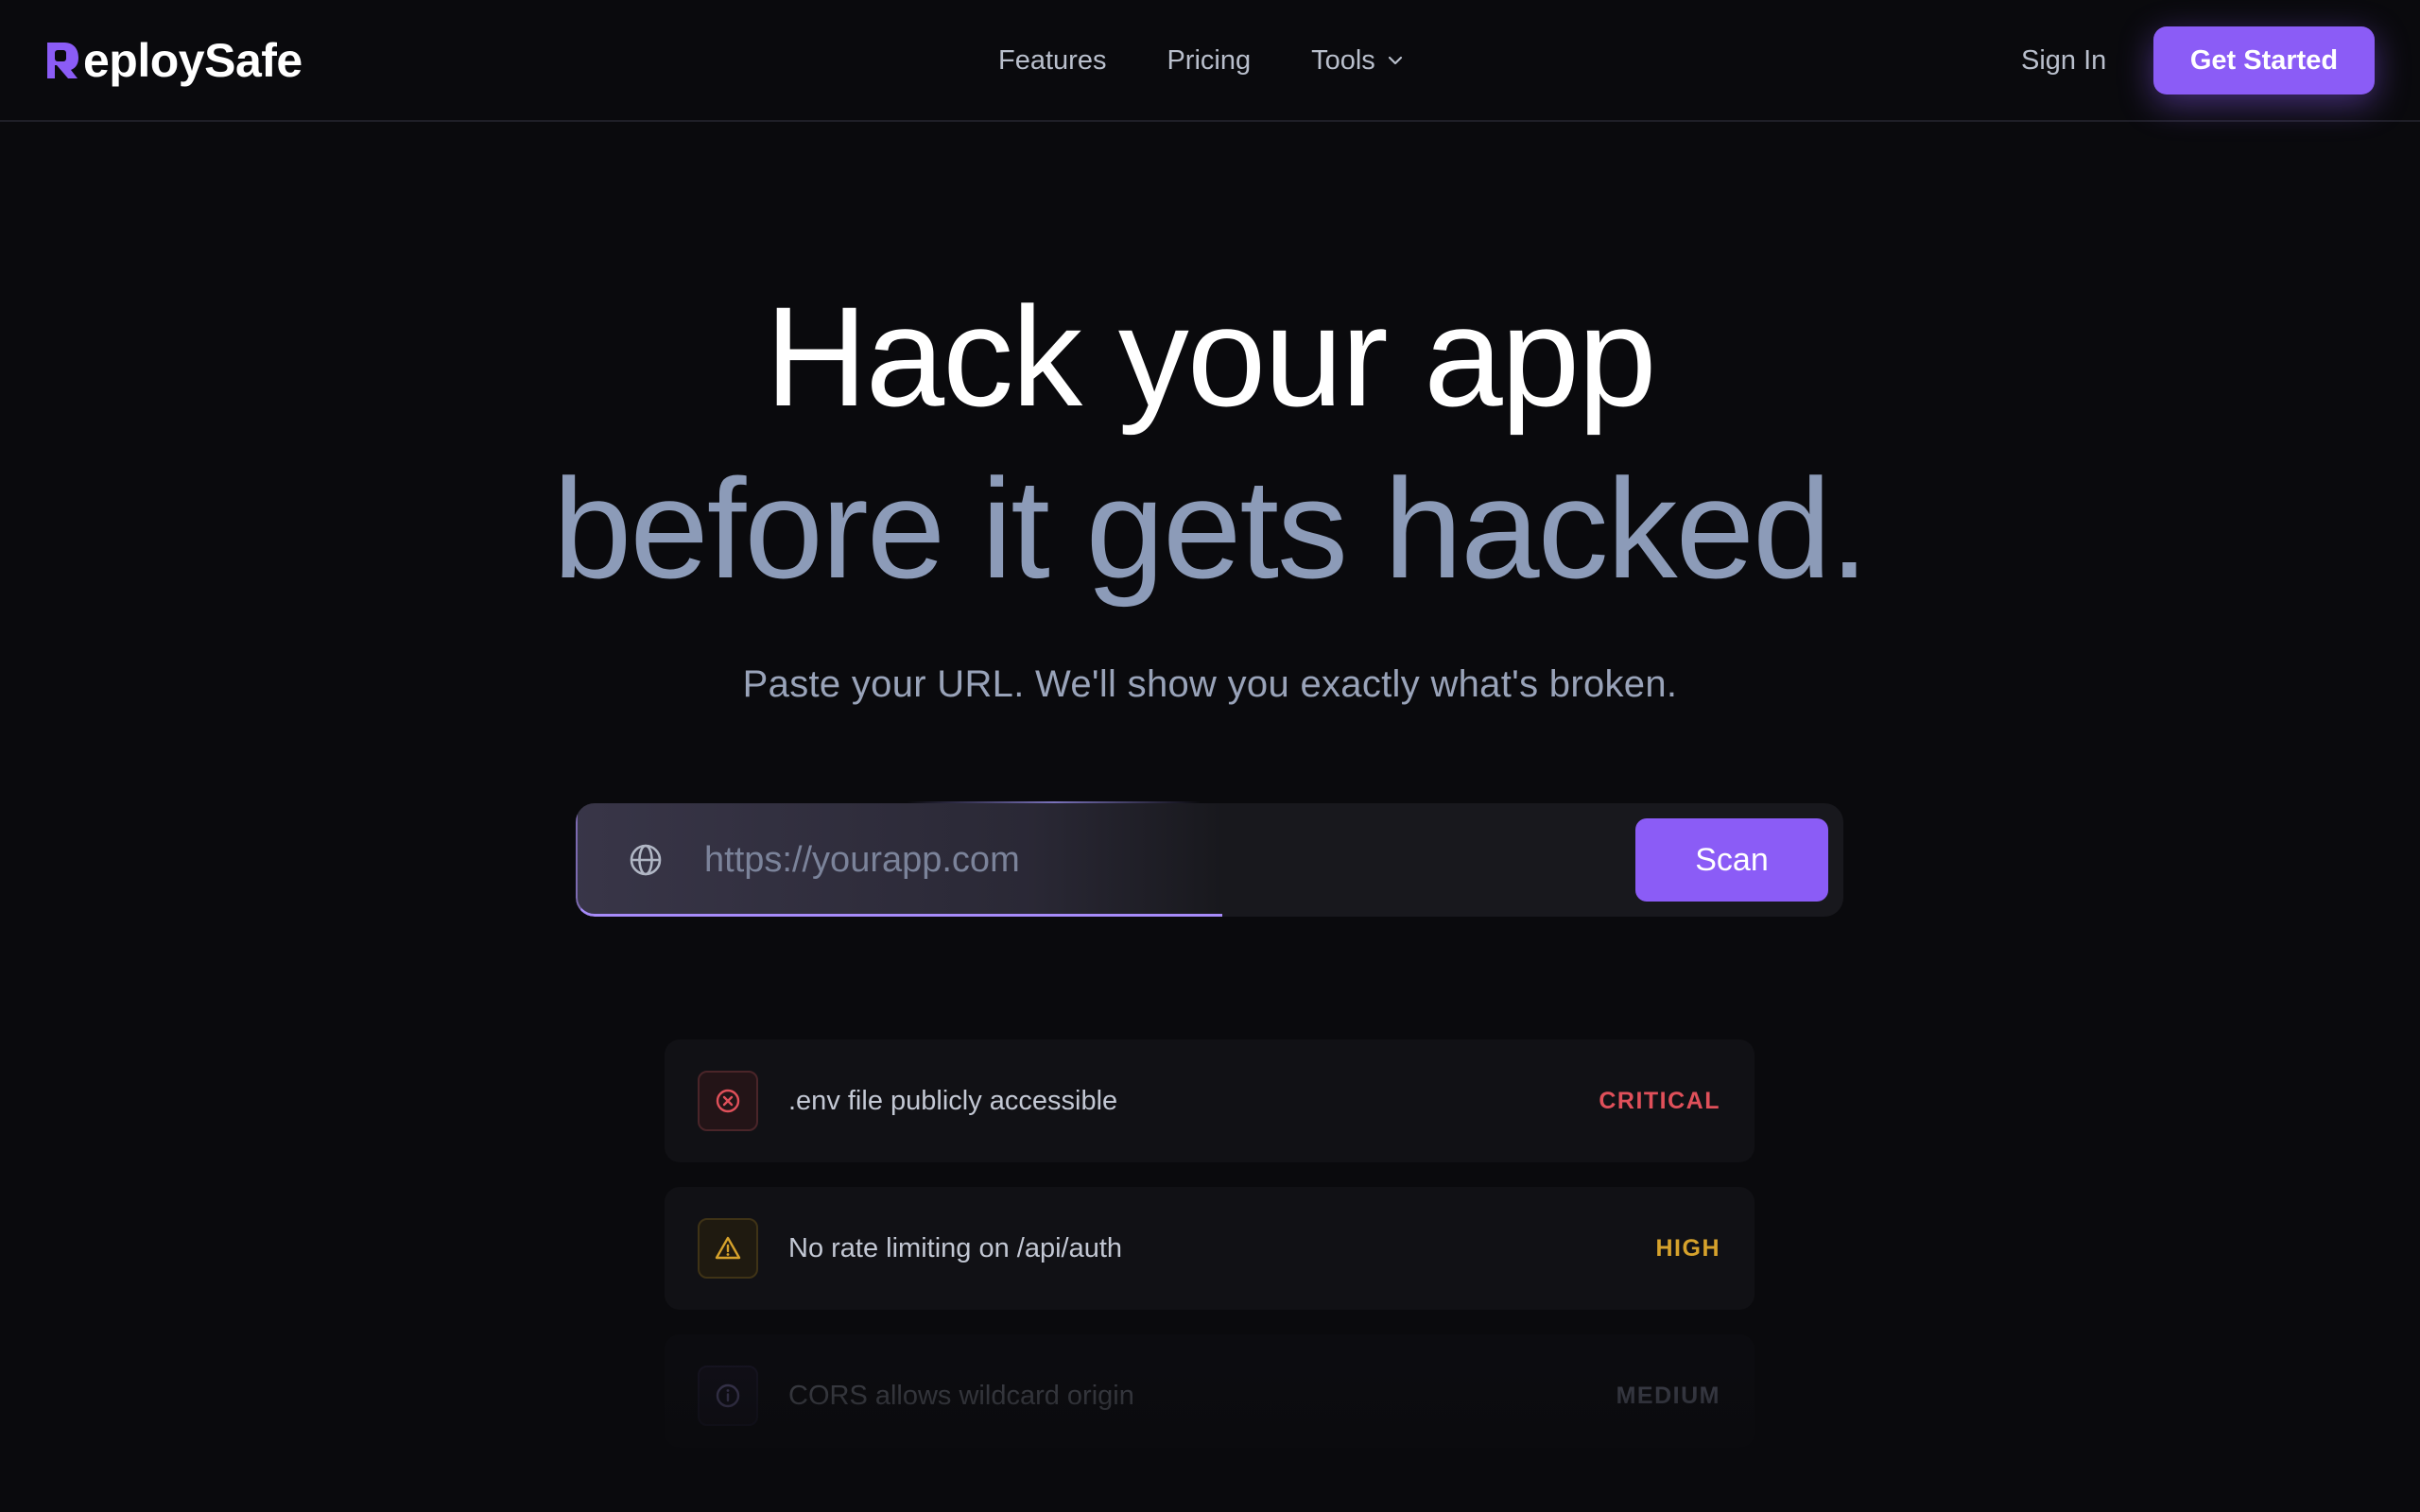 Image resolution: width=2420 pixels, height=1512 pixels. I want to click on x-circle-icon, so click(728, 1101).